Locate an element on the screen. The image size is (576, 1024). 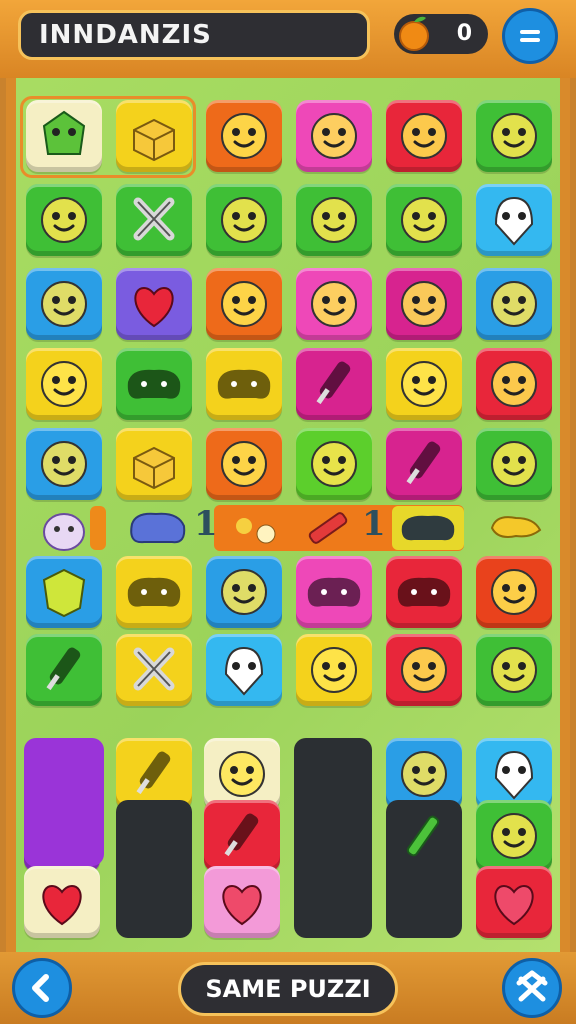
apple-icon is located at coordinates (62, 905).